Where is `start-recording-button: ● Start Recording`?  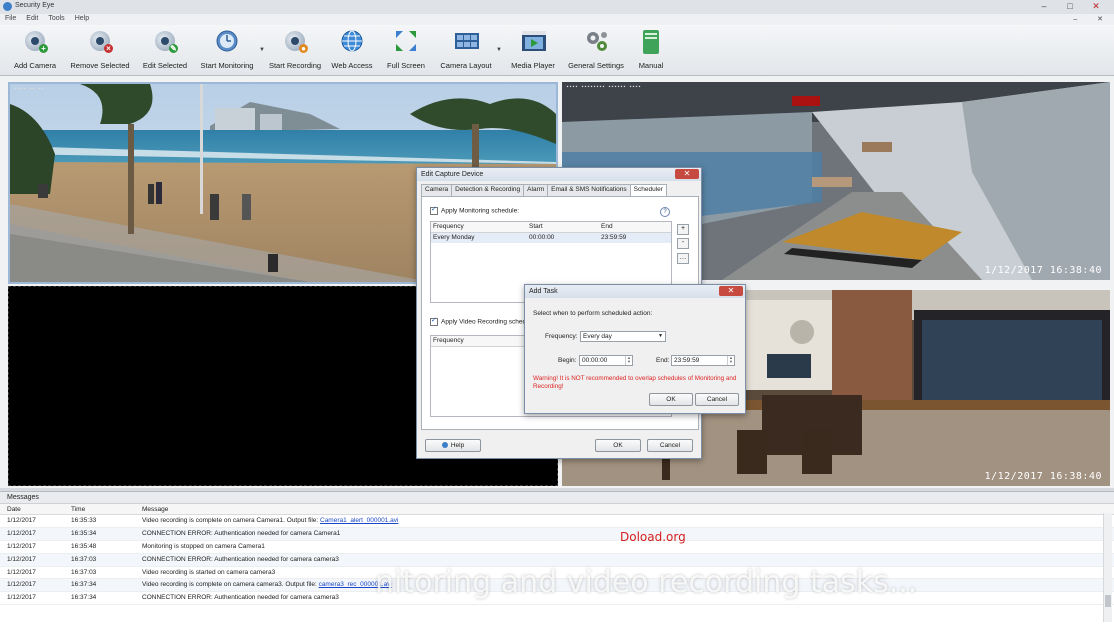 start-recording-button: ● Start Recording is located at coordinates (295, 49).